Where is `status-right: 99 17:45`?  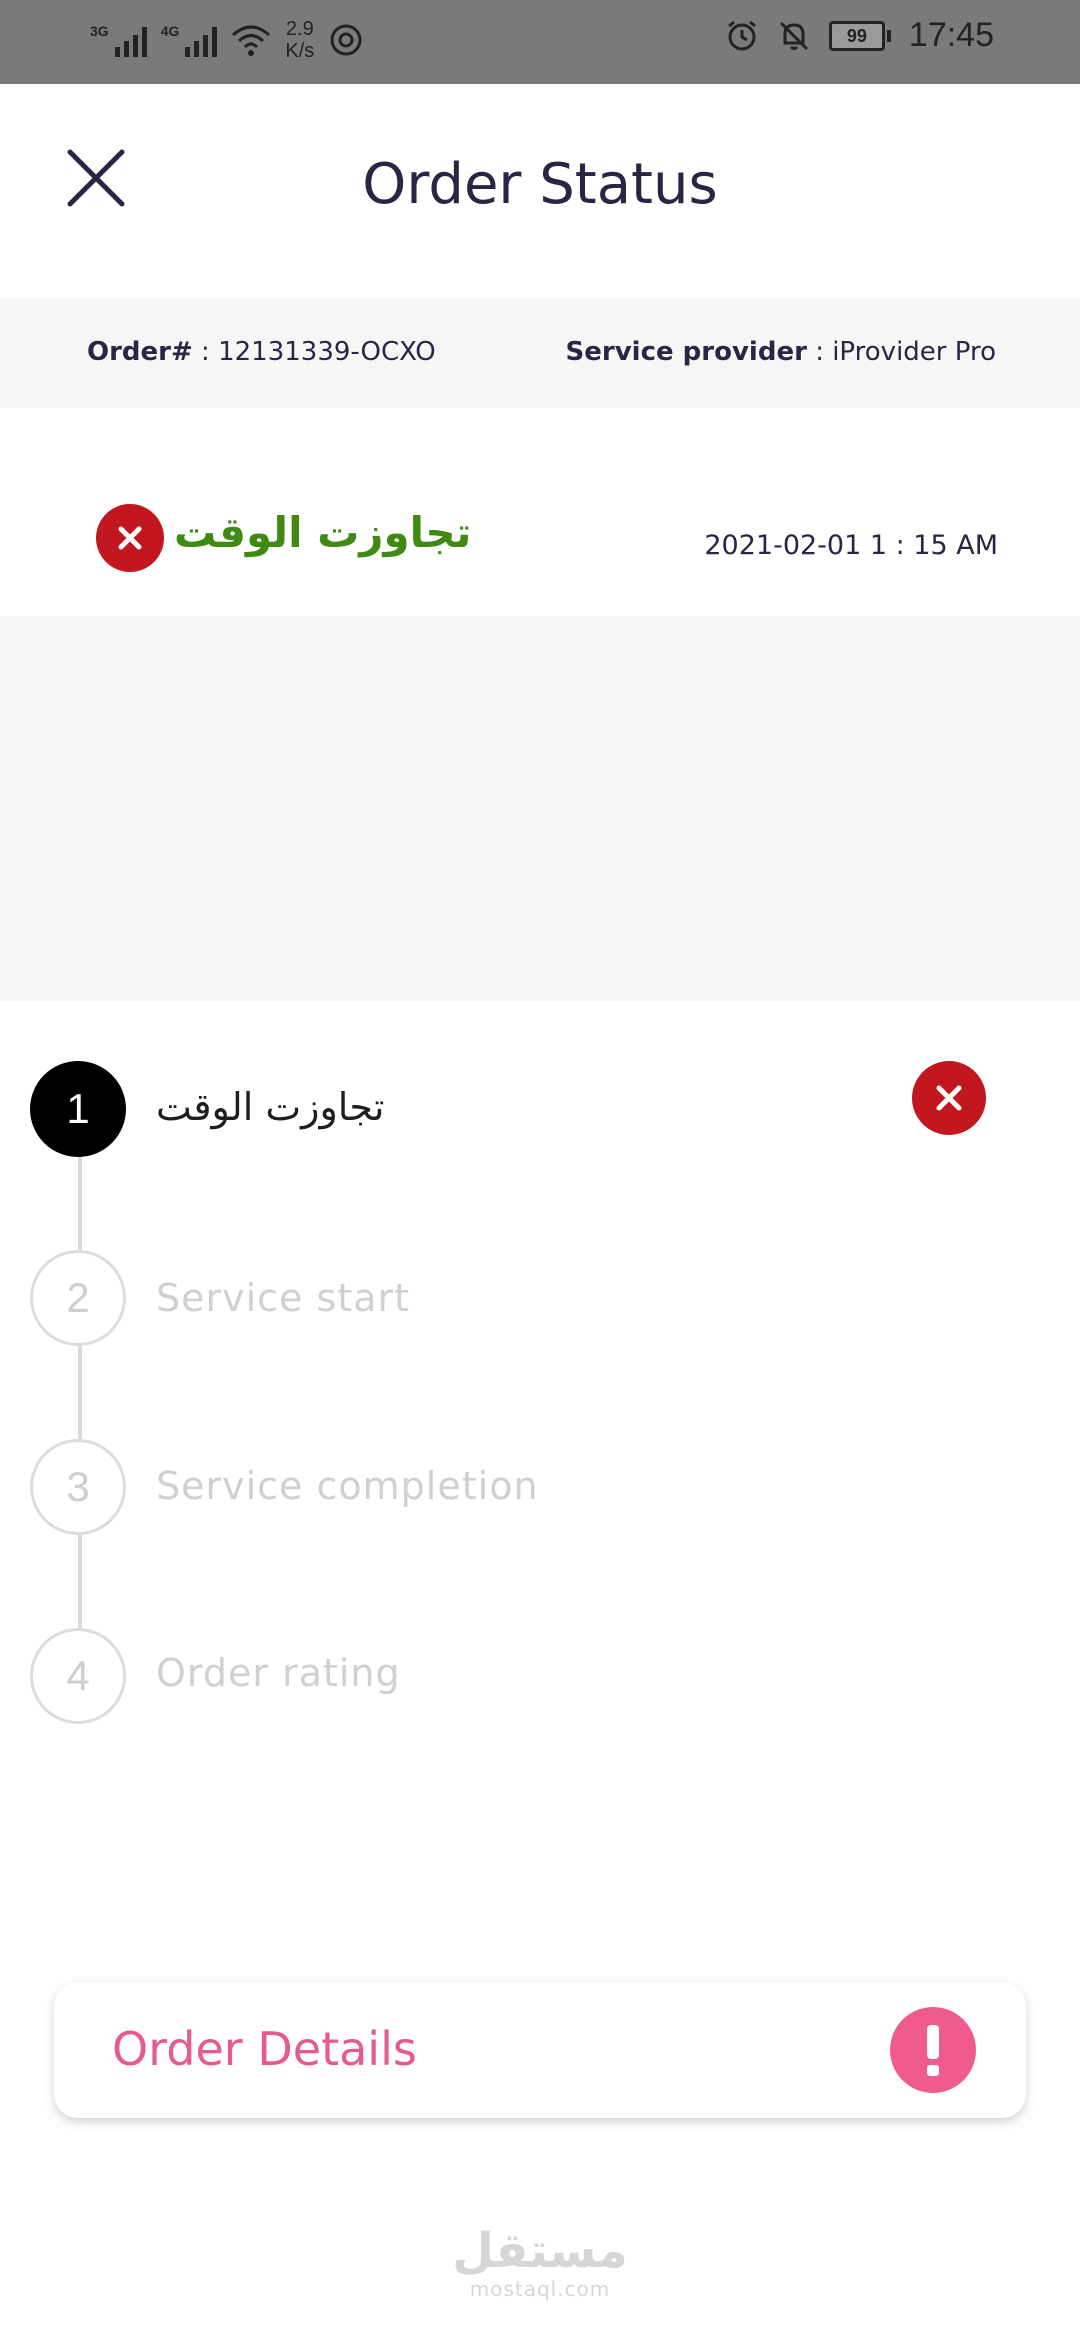
status-right: 99 17:45 is located at coordinates (859, 35).